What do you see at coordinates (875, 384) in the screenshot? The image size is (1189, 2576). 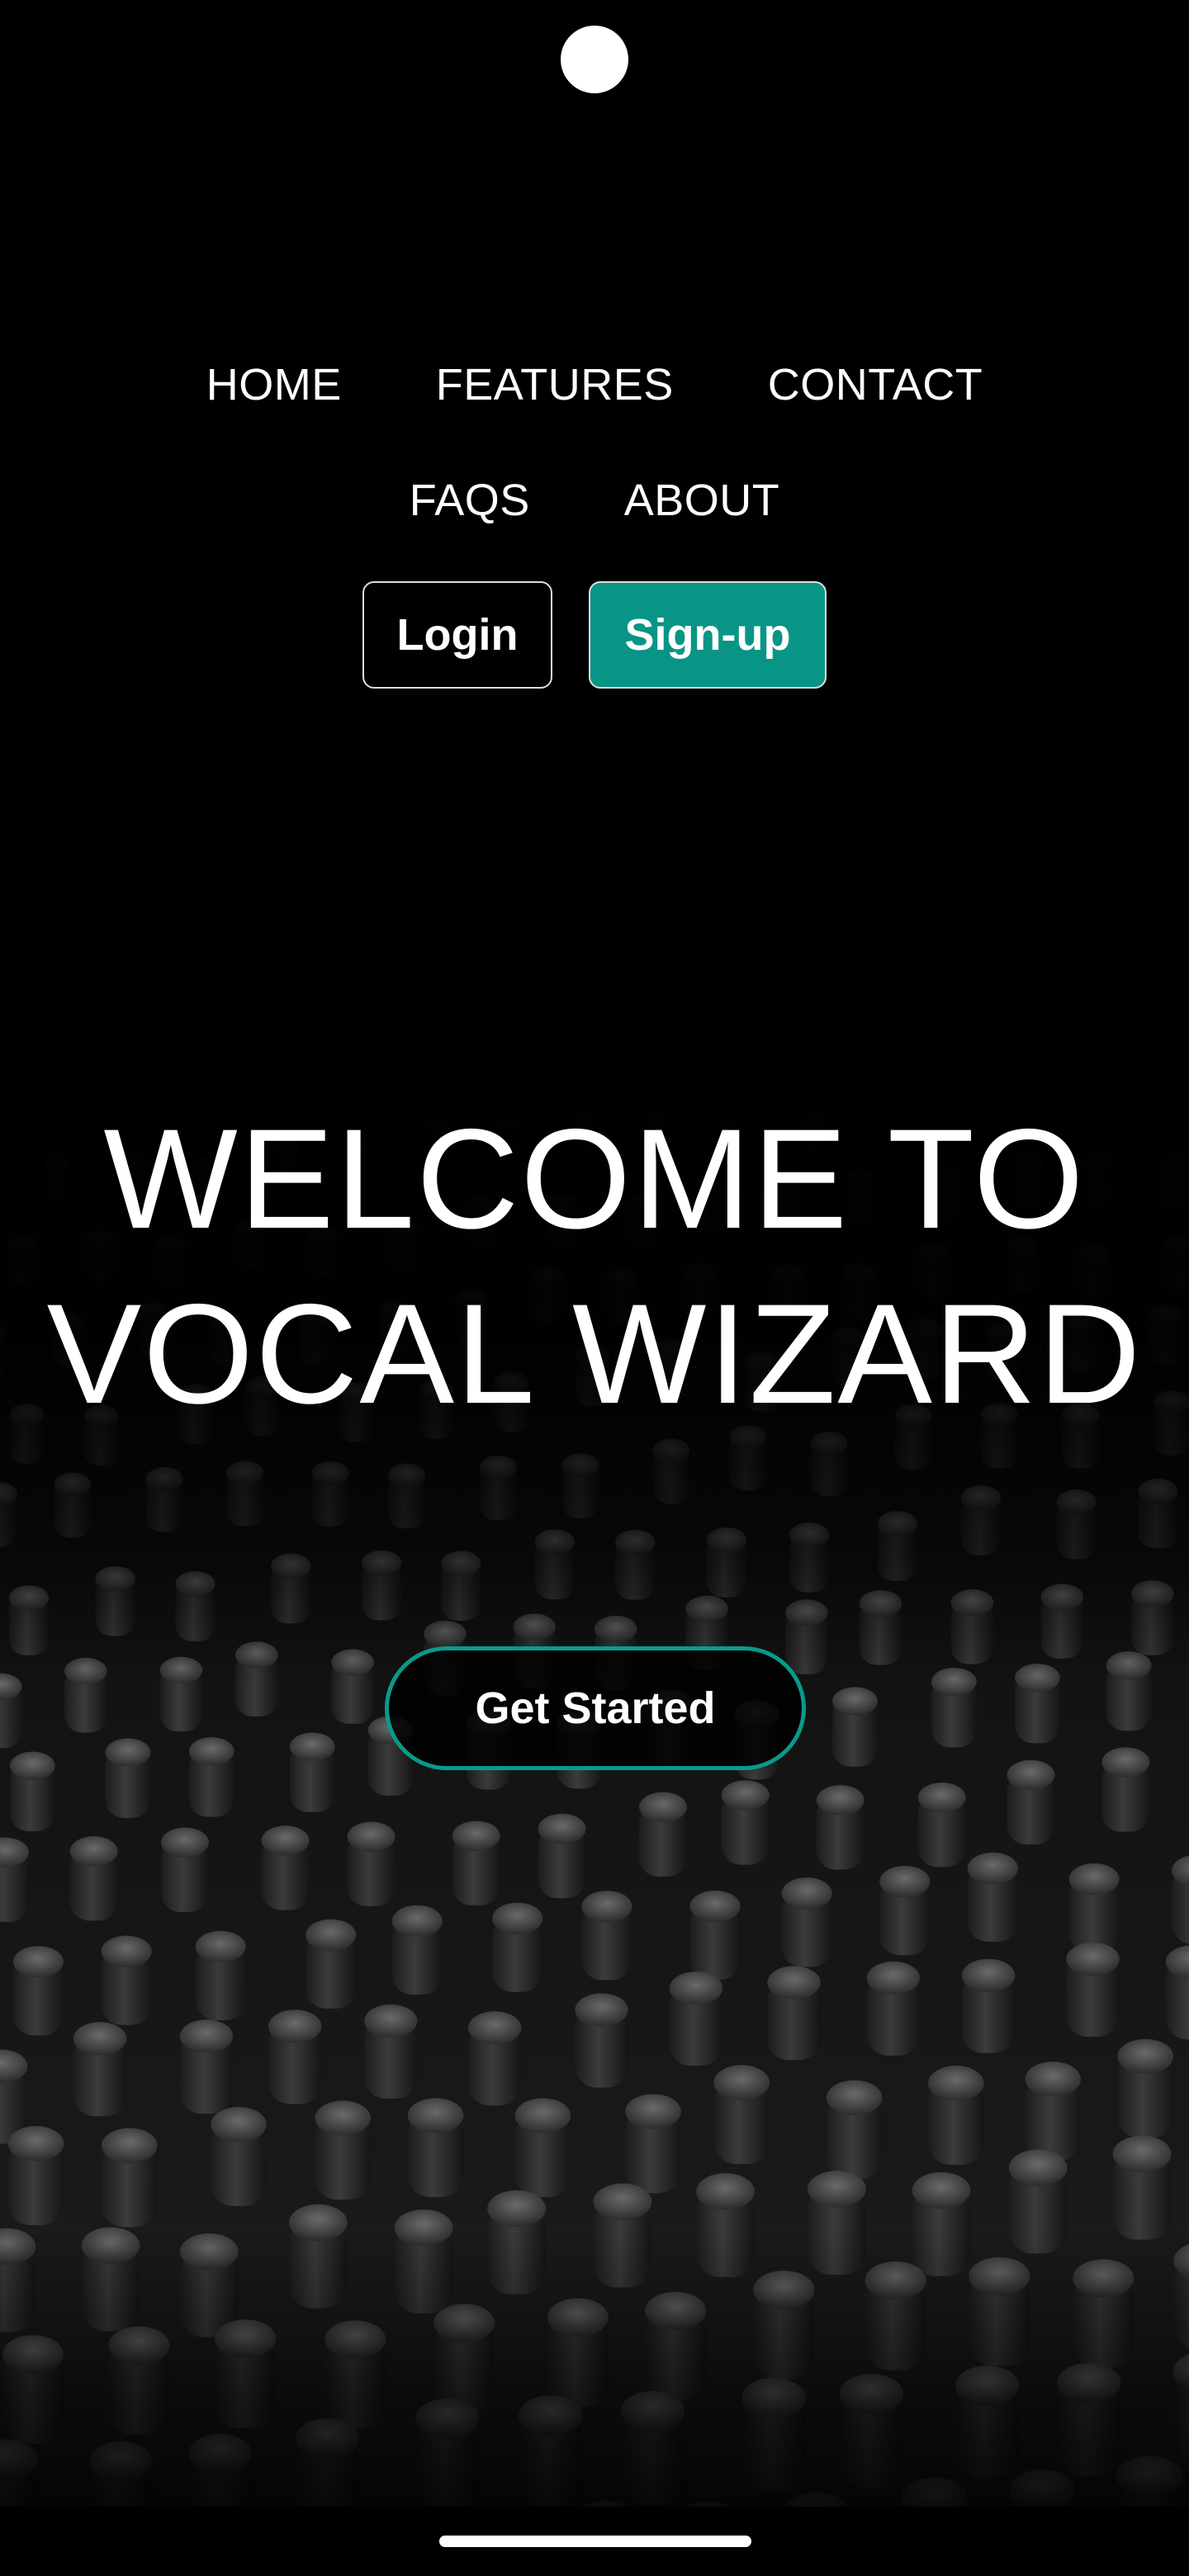 I see `nav-link-contact: CONTACT` at bounding box center [875, 384].